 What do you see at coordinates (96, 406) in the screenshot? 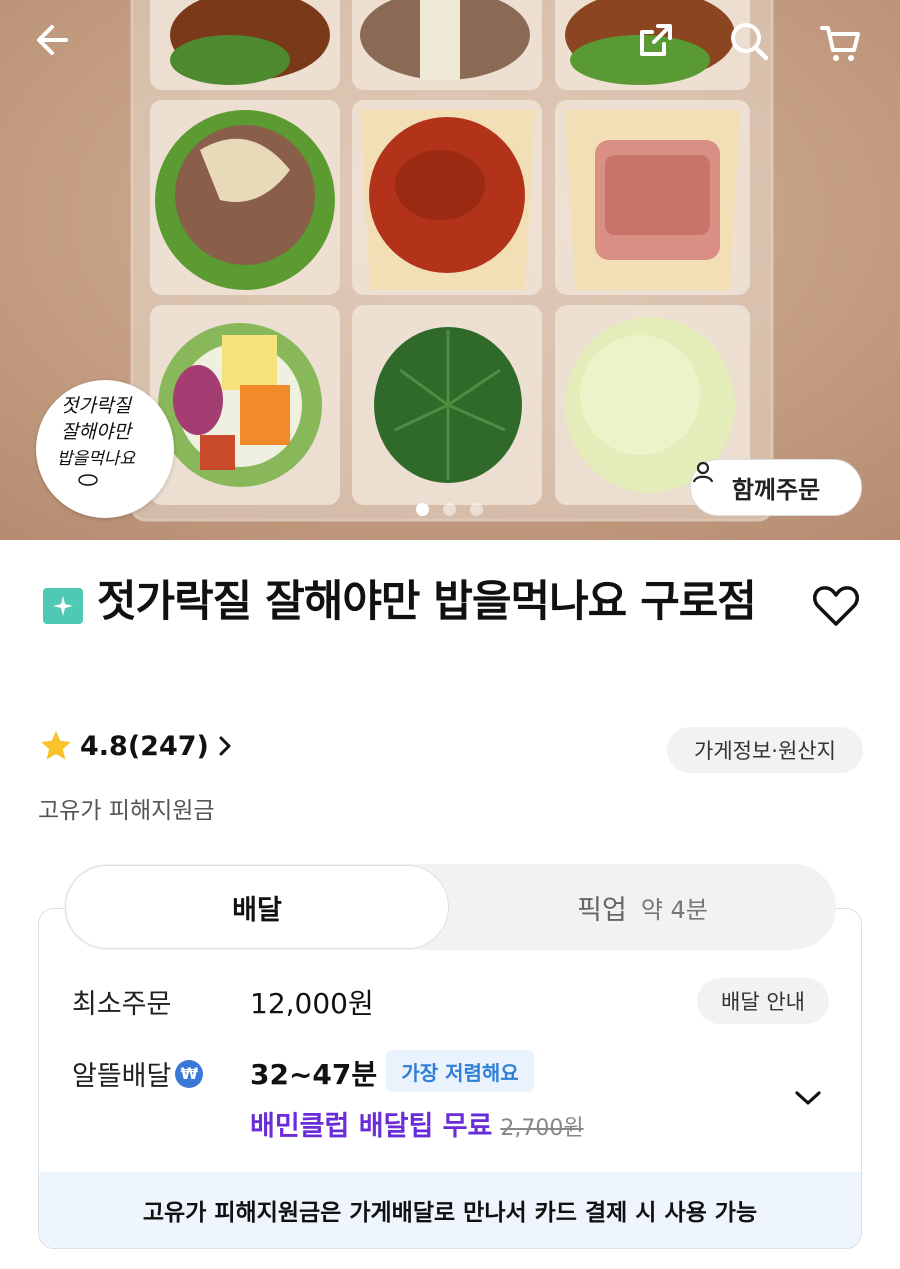
I see `svg-text: 젓가락질` at bounding box center [96, 406].